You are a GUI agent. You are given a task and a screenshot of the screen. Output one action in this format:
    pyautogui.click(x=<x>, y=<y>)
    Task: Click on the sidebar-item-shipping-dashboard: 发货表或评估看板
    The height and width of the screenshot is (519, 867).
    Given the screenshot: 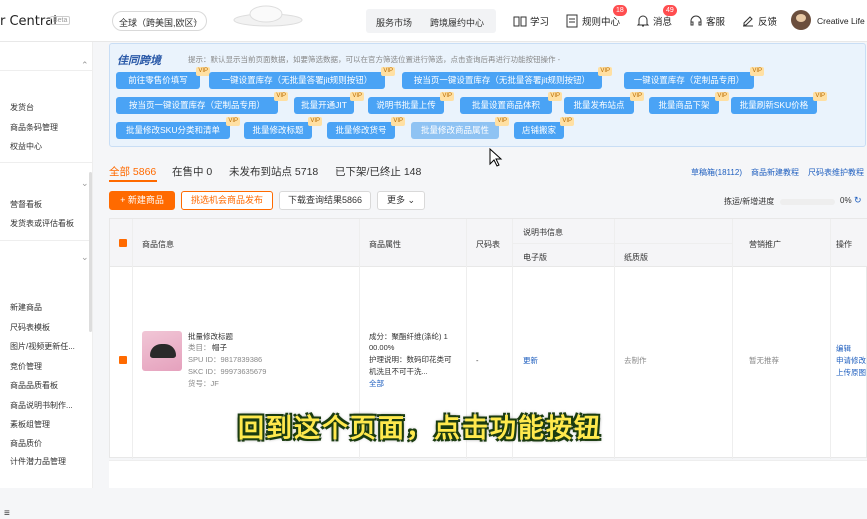 What is the action you would take?
    pyautogui.click(x=42, y=223)
    